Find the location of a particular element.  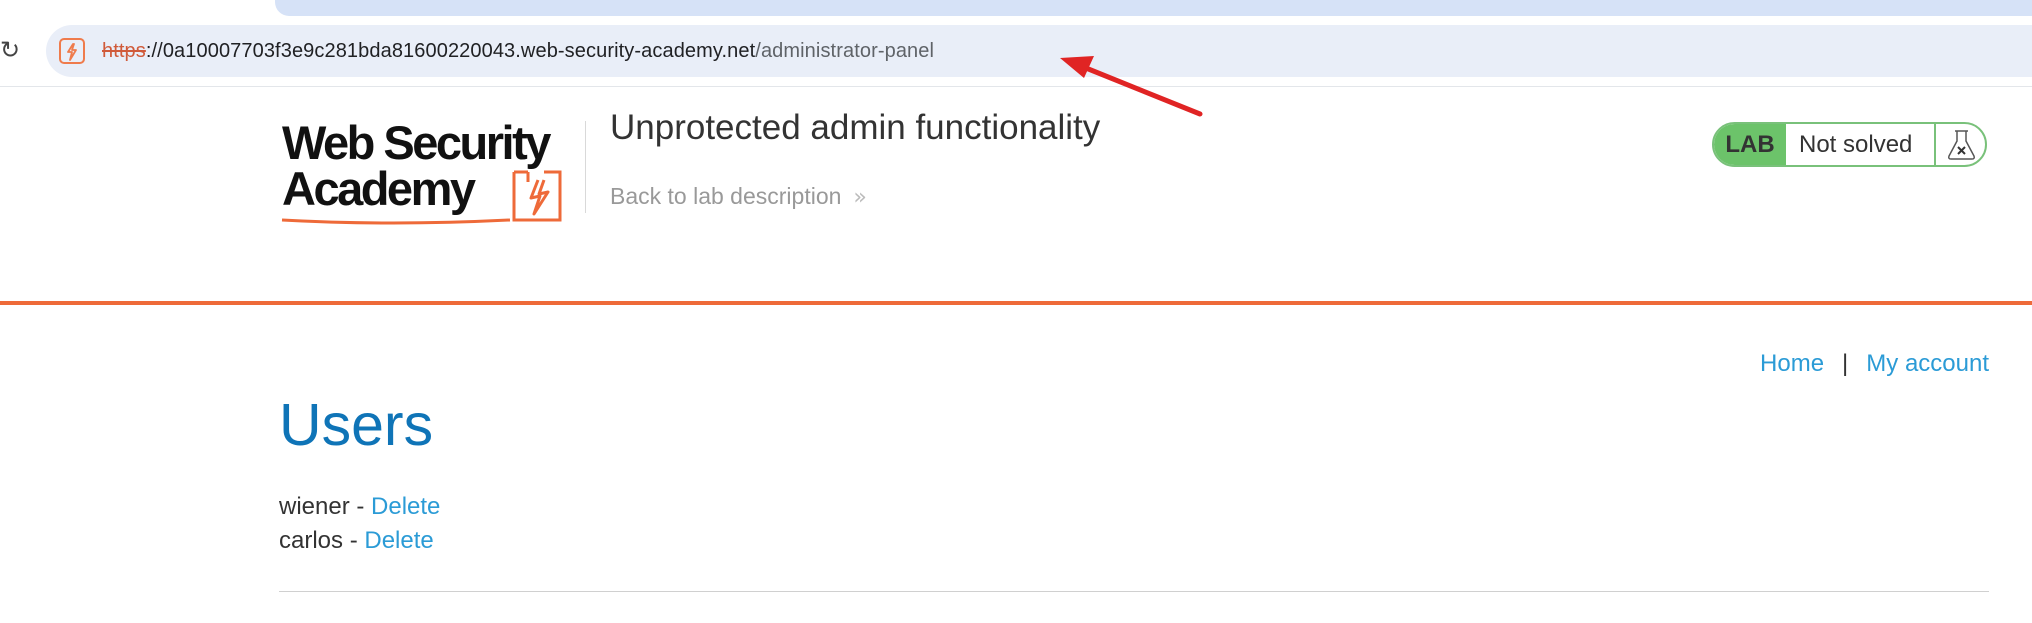

top-navigation: Home | My account is located at coordinates (1874, 364).